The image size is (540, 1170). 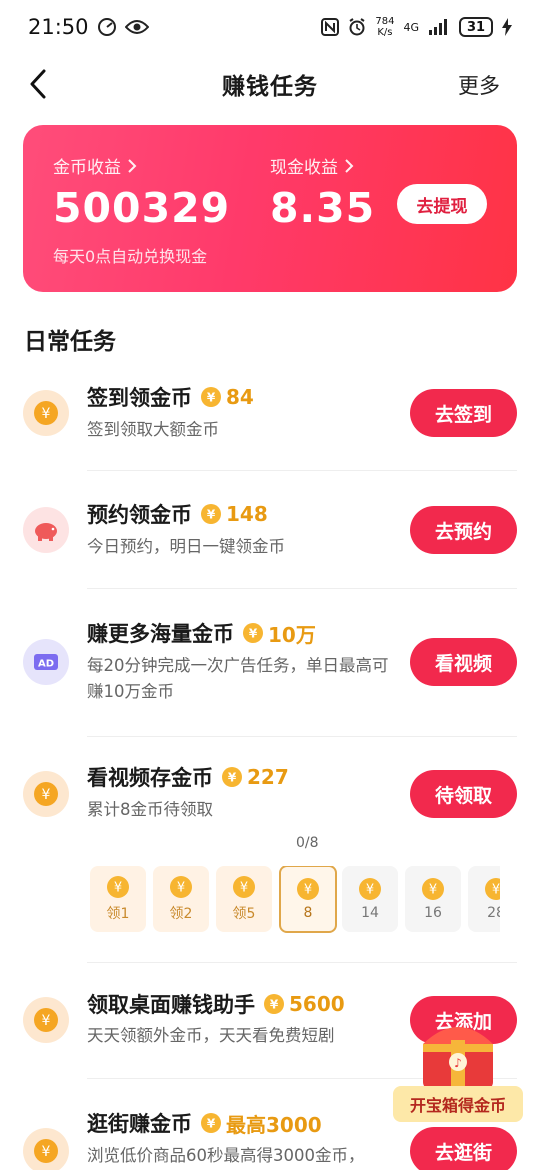 I want to click on task-description: 每20分钟完成一次广告任务，单日最高可赚10万金币, so click(x=238, y=678).